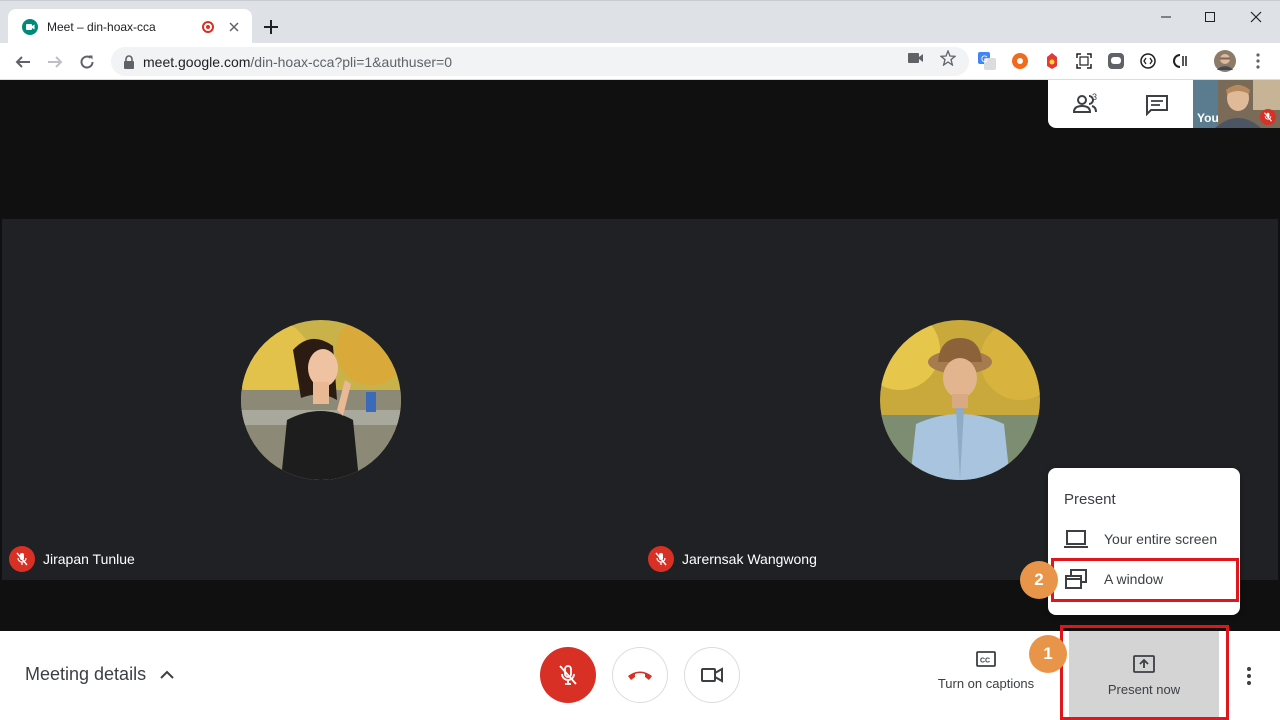 The image size is (1280, 720). Describe the element at coordinates (984, 59) in the screenshot. I see `svg-text: G` at that location.